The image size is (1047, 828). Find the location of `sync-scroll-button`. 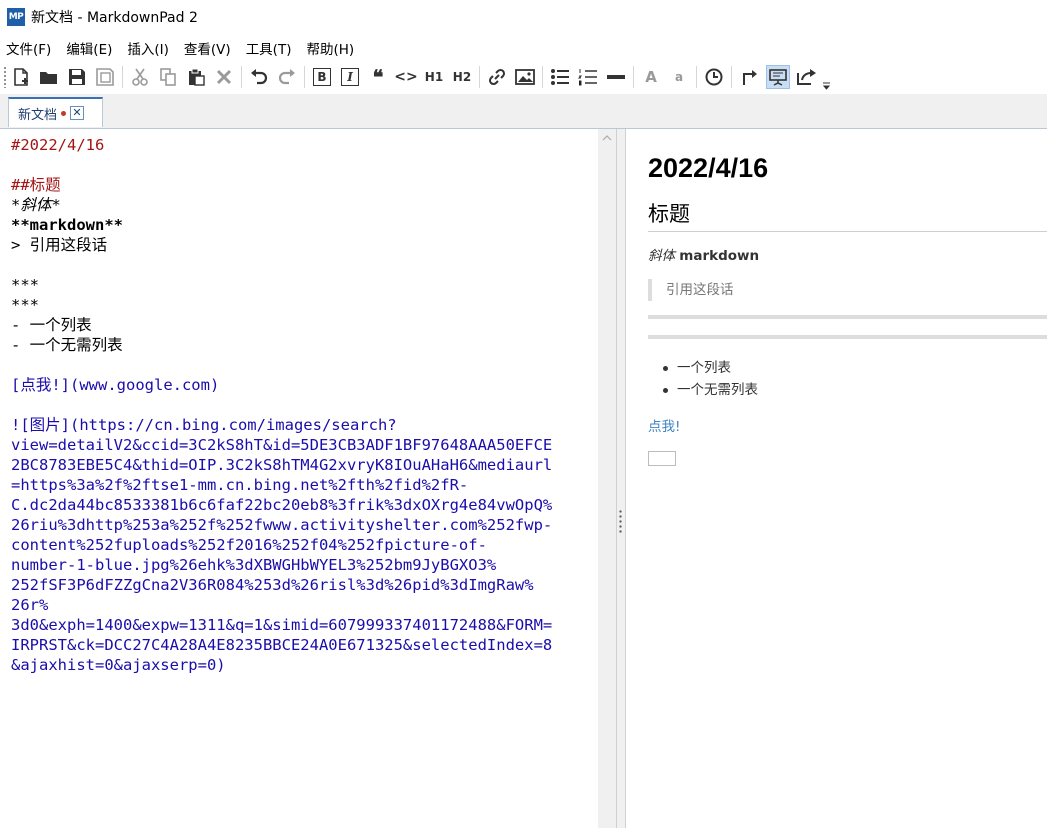

sync-scroll-button is located at coordinates (749, 77).